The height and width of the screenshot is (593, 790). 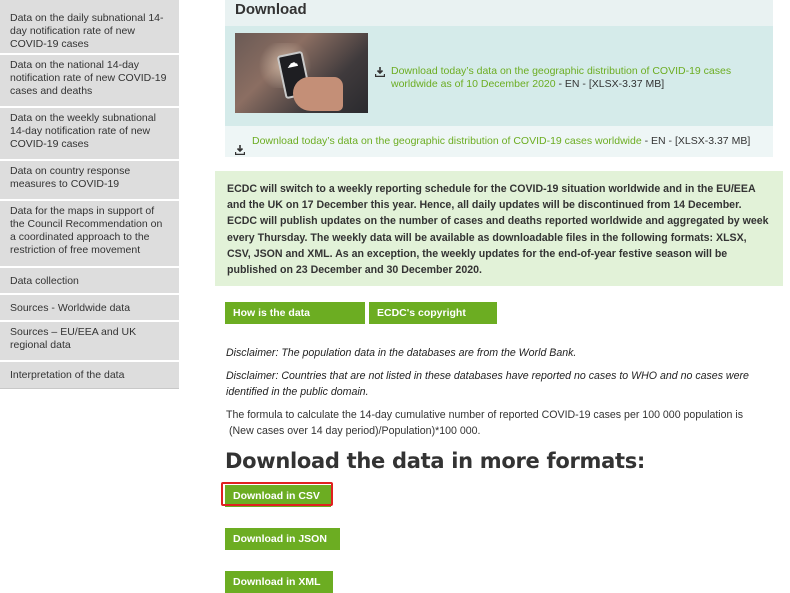 I want to click on worldwide-download-meta: - EN - [XLSX-3.37 MB], so click(x=696, y=141).